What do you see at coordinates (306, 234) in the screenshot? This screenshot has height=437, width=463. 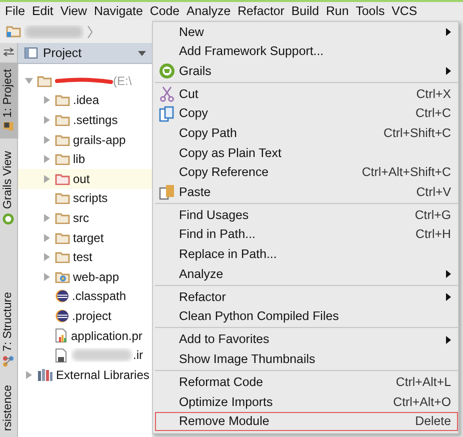 I see `menu-item: Find in Path... Ctrl+H` at bounding box center [306, 234].